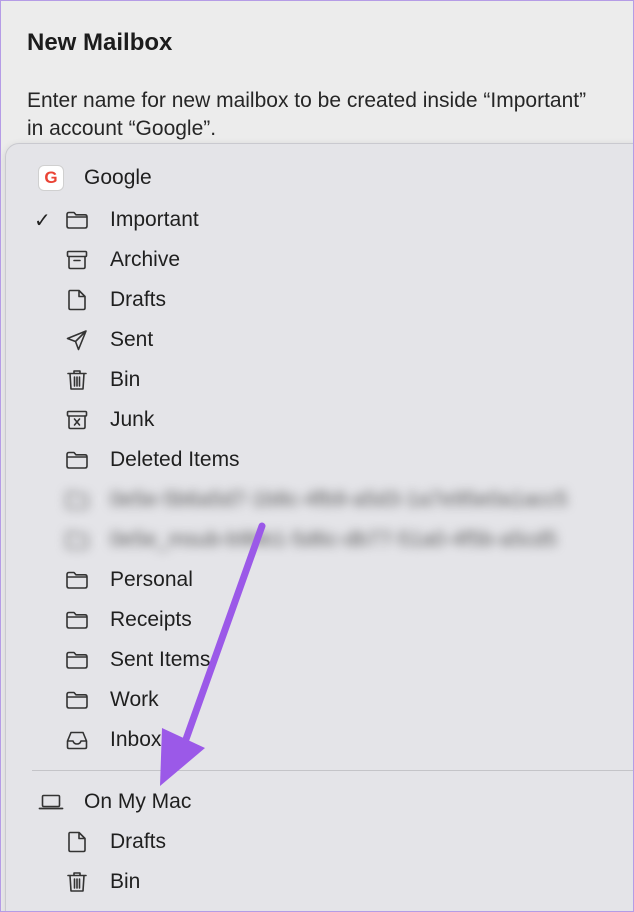 The height and width of the screenshot is (912, 634). I want to click on menu-item-receipts: Receipts, so click(319, 620).